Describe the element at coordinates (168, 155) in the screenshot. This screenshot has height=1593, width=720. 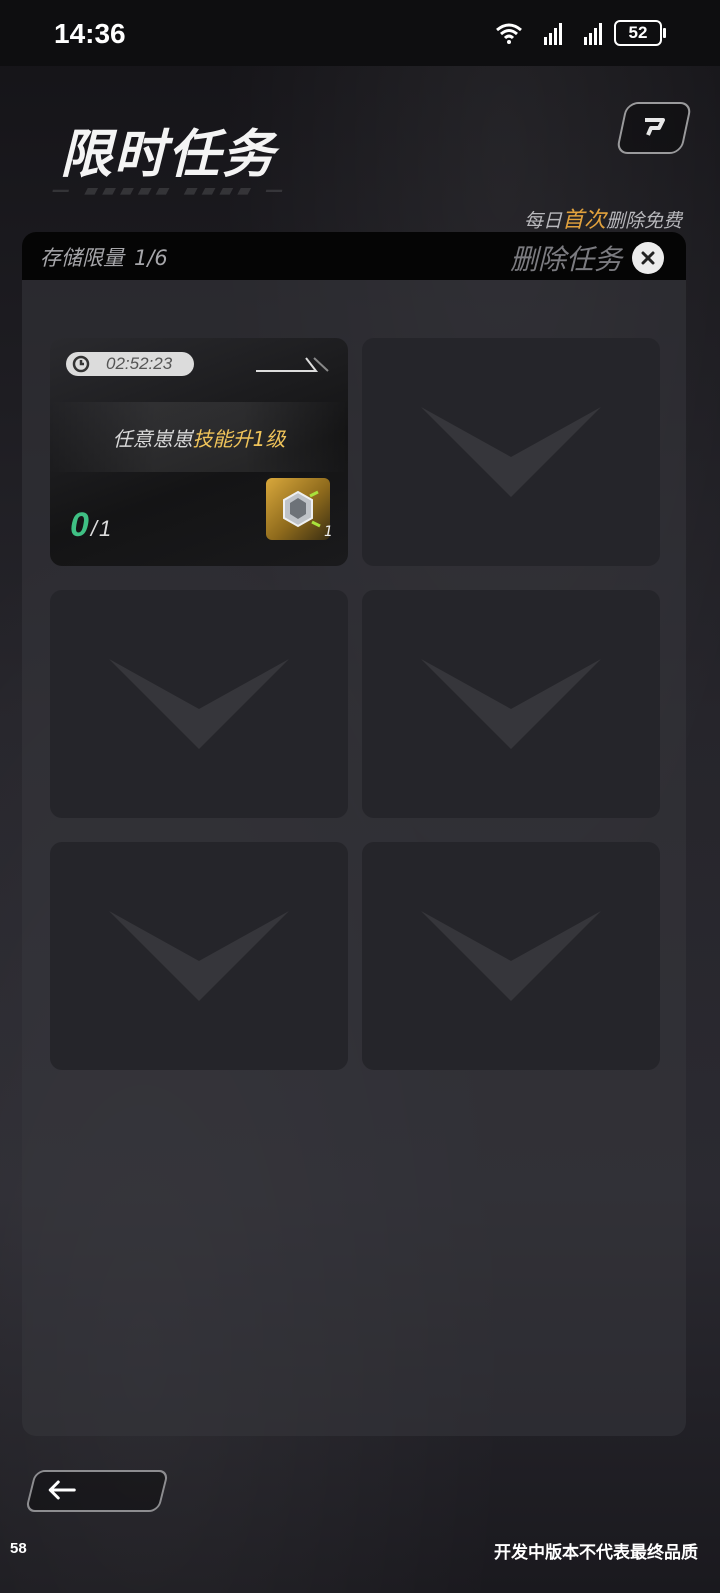
I see `page-title: 限时任务` at that location.